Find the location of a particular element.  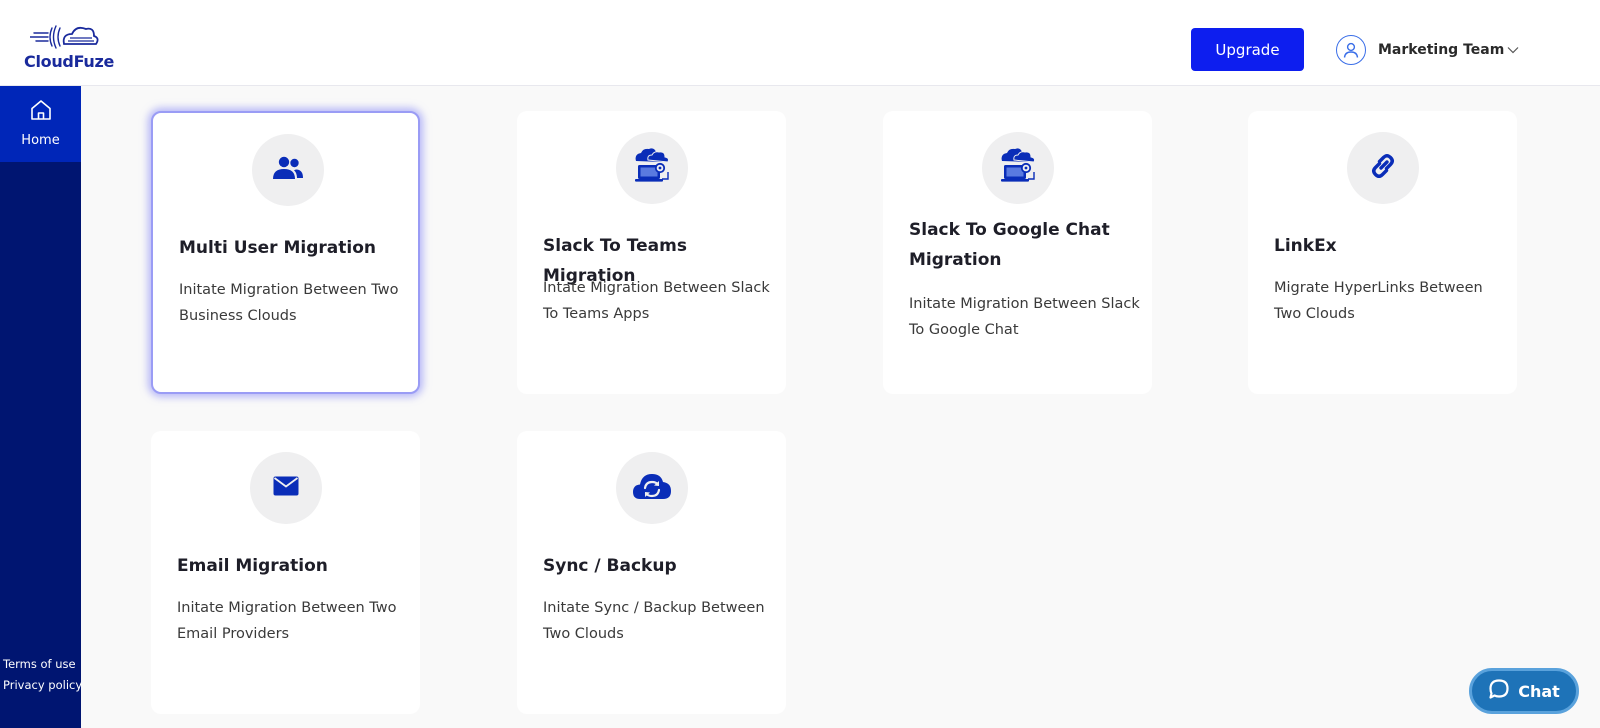

sidebar-item-home: Home is located at coordinates (40, 124).